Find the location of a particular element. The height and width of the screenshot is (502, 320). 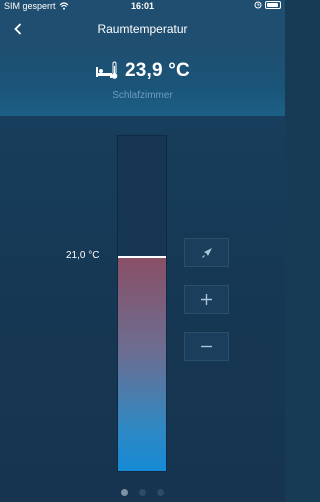

boost-button is located at coordinates (206, 252).